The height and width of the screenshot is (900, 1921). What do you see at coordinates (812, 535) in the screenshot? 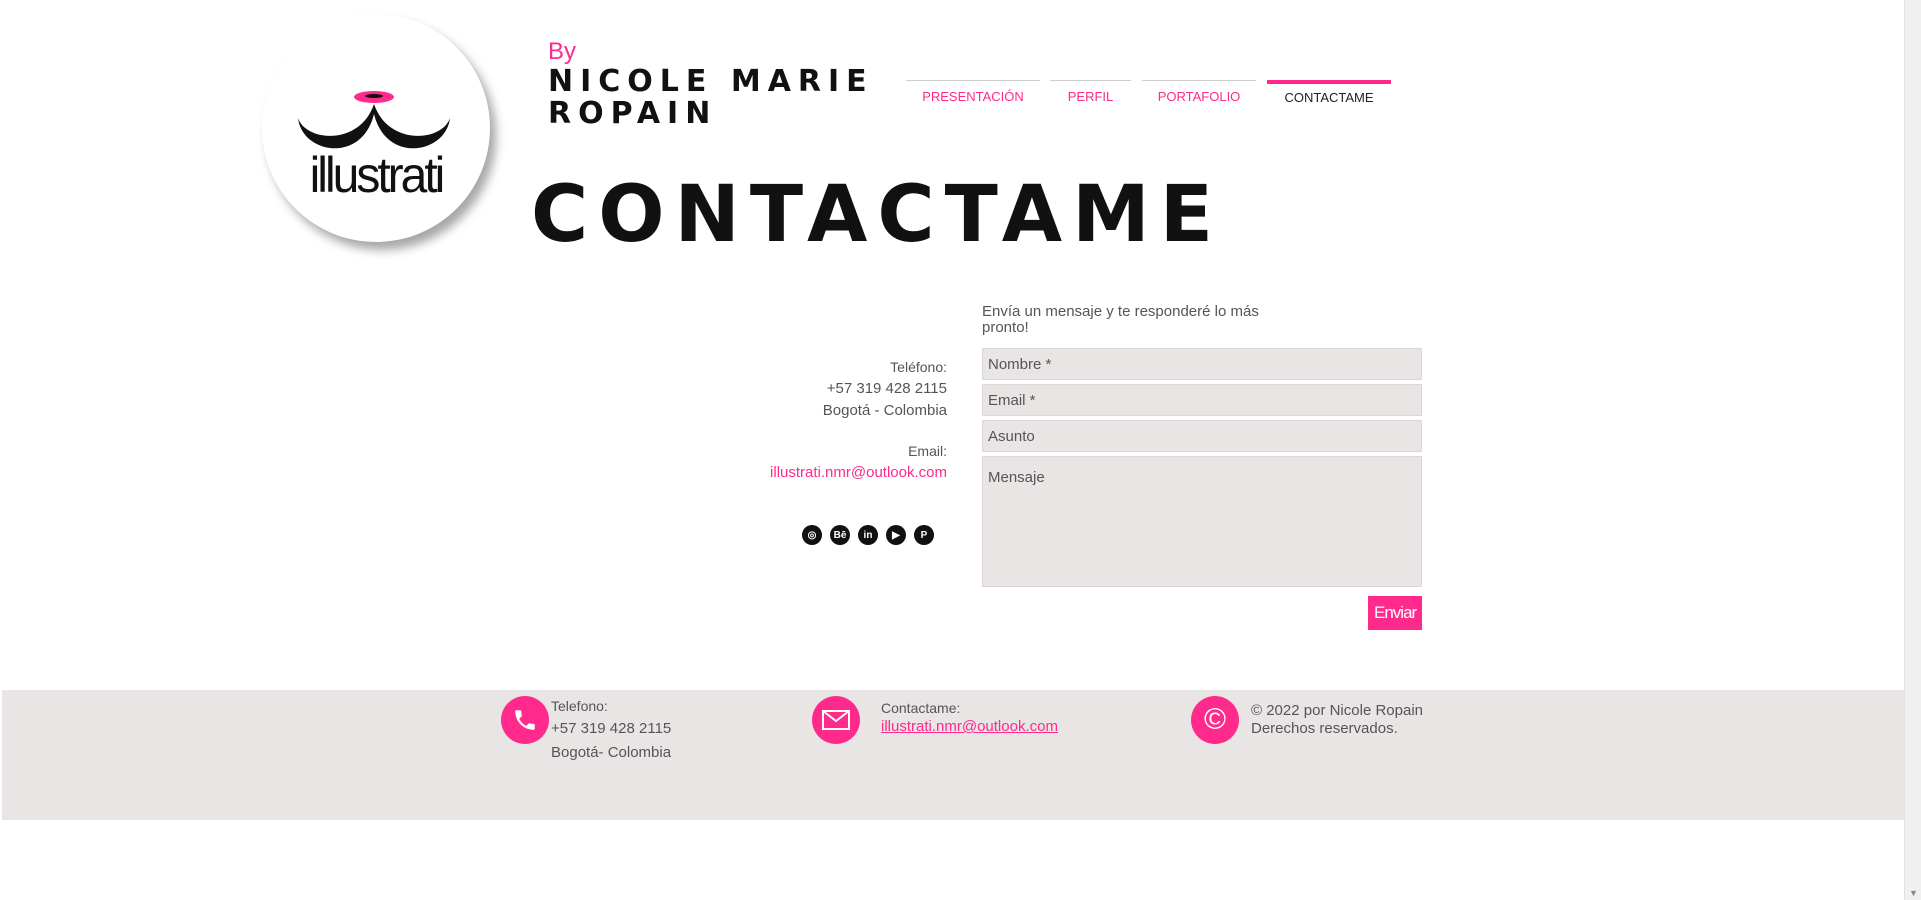
I see `dribbble-icon: ◎` at bounding box center [812, 535].